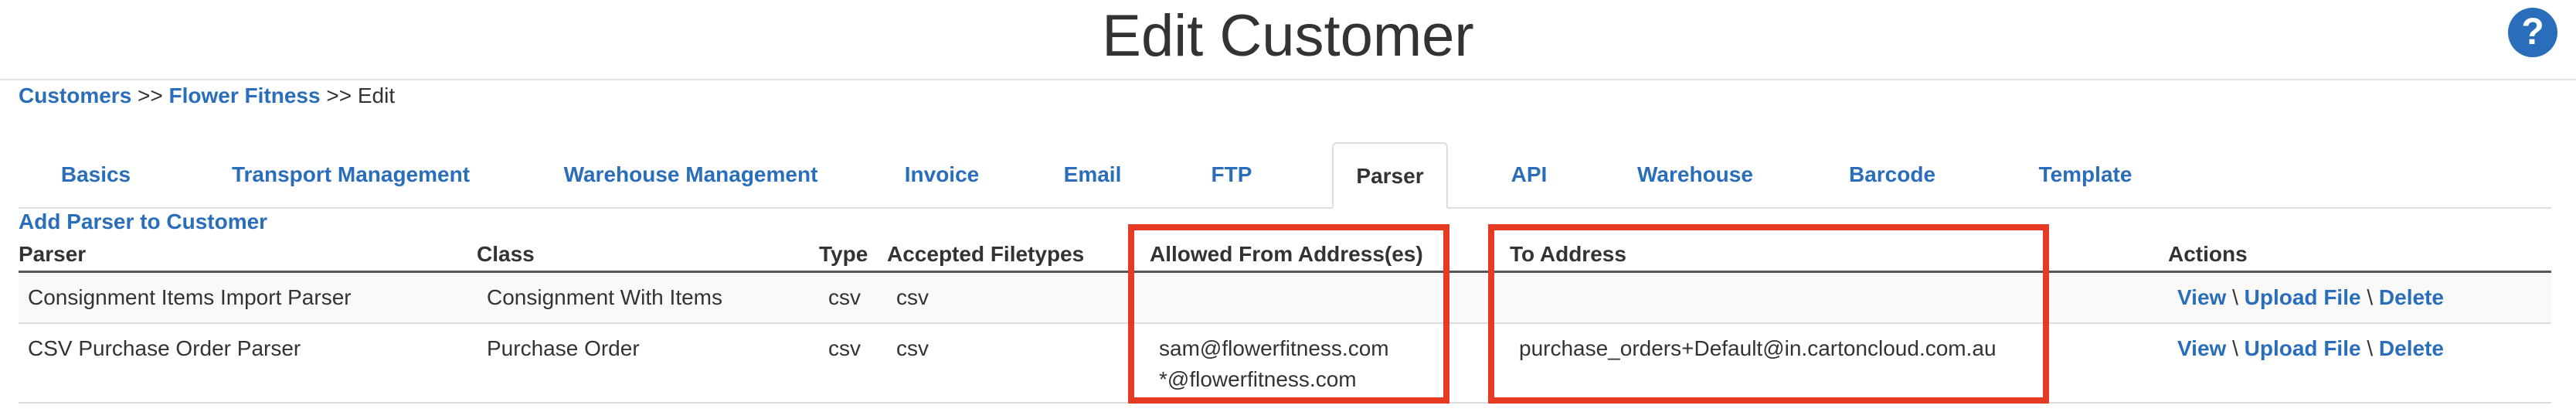 Image resolution: width=2576 pixels, height=419 pixels. Describe the element at coordinates (190, 297) in the screenshot. I see `row1-parser: Consignment Items Import Parser` at that location.